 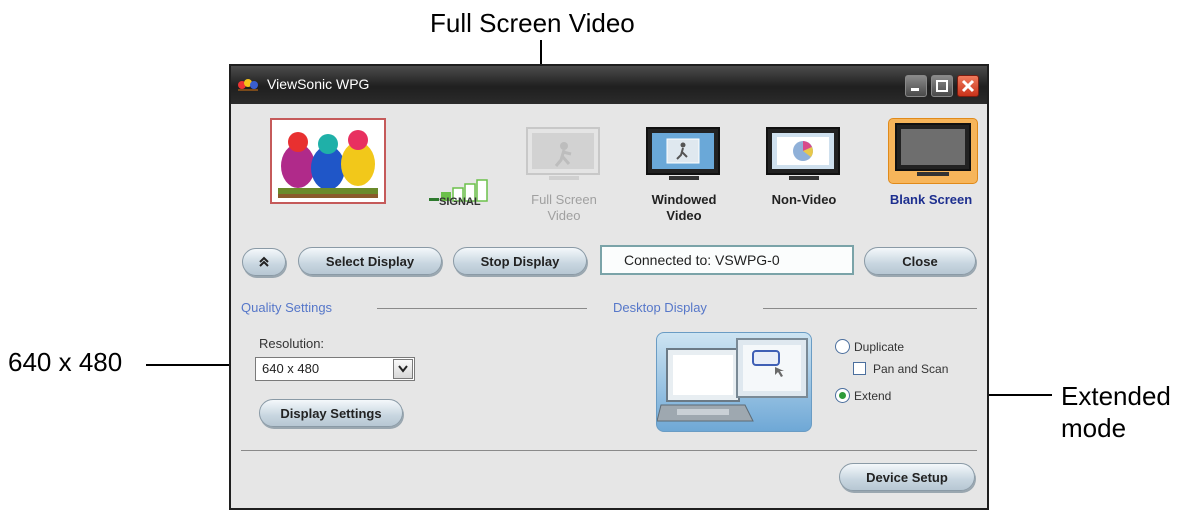 What do you see at coordinates (460, 202) in the screenshot?
I see `signal-label: SIGNAL` at bounding box center [460, 202].